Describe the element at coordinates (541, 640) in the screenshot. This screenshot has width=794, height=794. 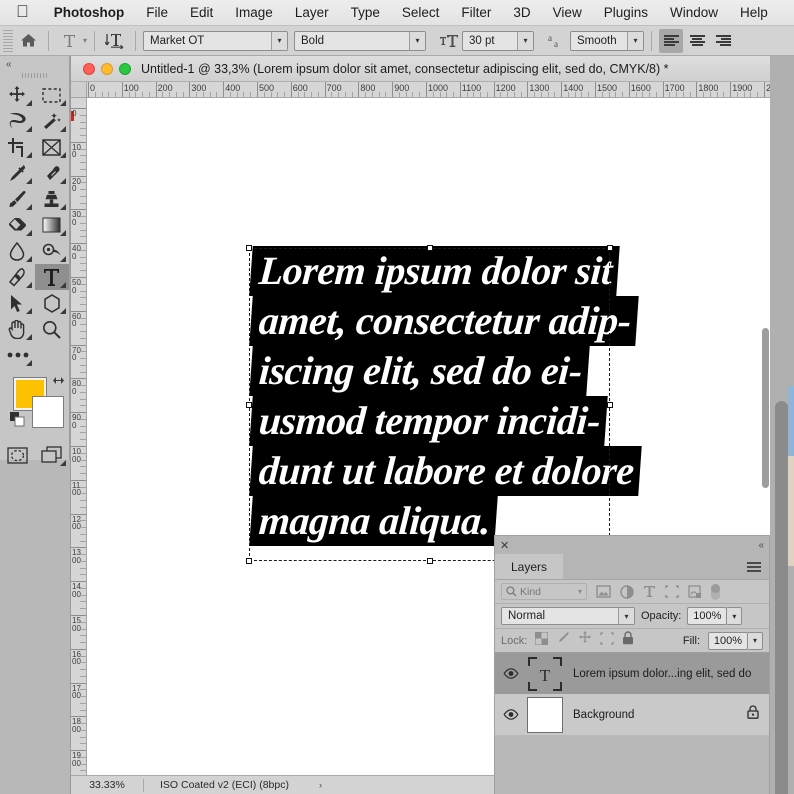
I see `lock-transparent-pixels-icon` at that location.